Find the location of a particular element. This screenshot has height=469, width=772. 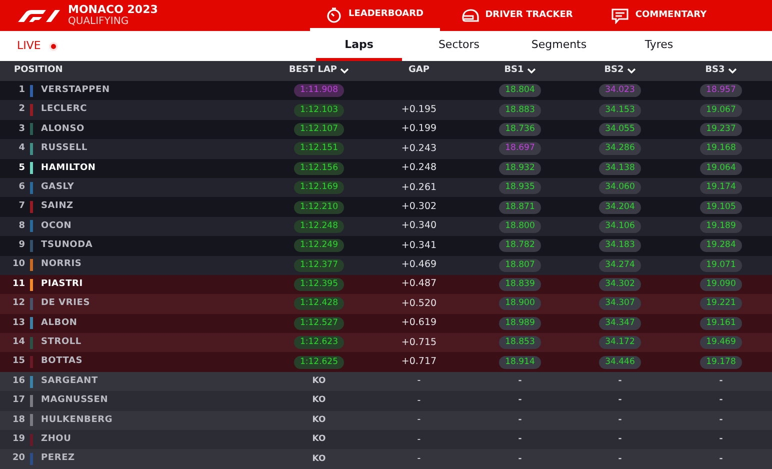

time-chip: 18.697 is located at coordinates (520, 149).